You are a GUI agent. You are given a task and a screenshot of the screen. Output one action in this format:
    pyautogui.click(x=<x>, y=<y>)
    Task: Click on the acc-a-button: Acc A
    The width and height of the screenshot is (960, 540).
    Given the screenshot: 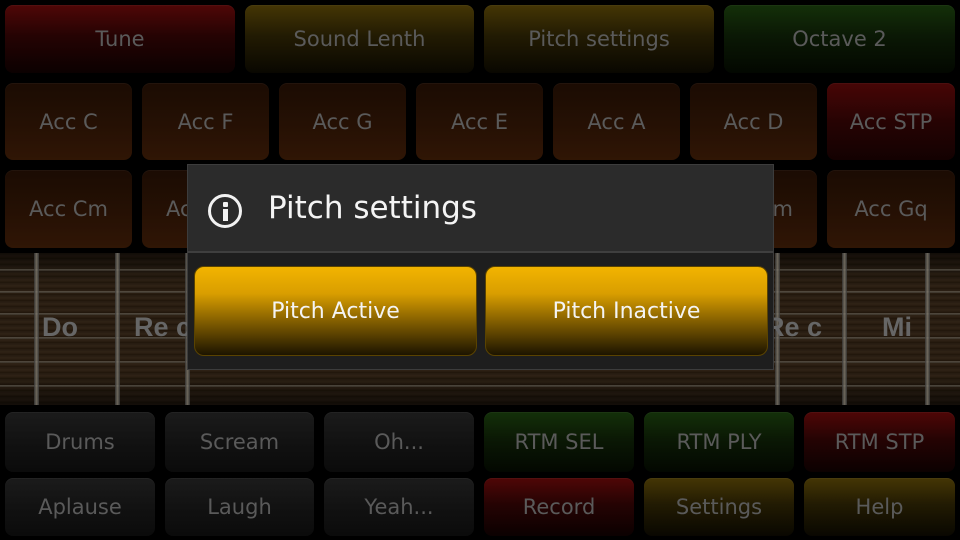 What is the action you would take?
    pyautogui.click(x=616, y=121)
    